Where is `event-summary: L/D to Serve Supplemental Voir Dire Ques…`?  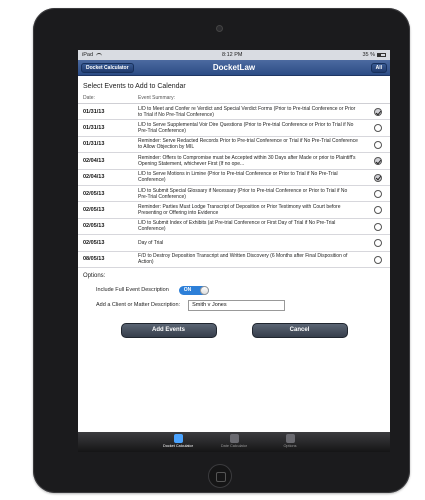 event-summary: L/D to Serve Supplemental Voir Dire Ques… is located at coordinates (246, 128).